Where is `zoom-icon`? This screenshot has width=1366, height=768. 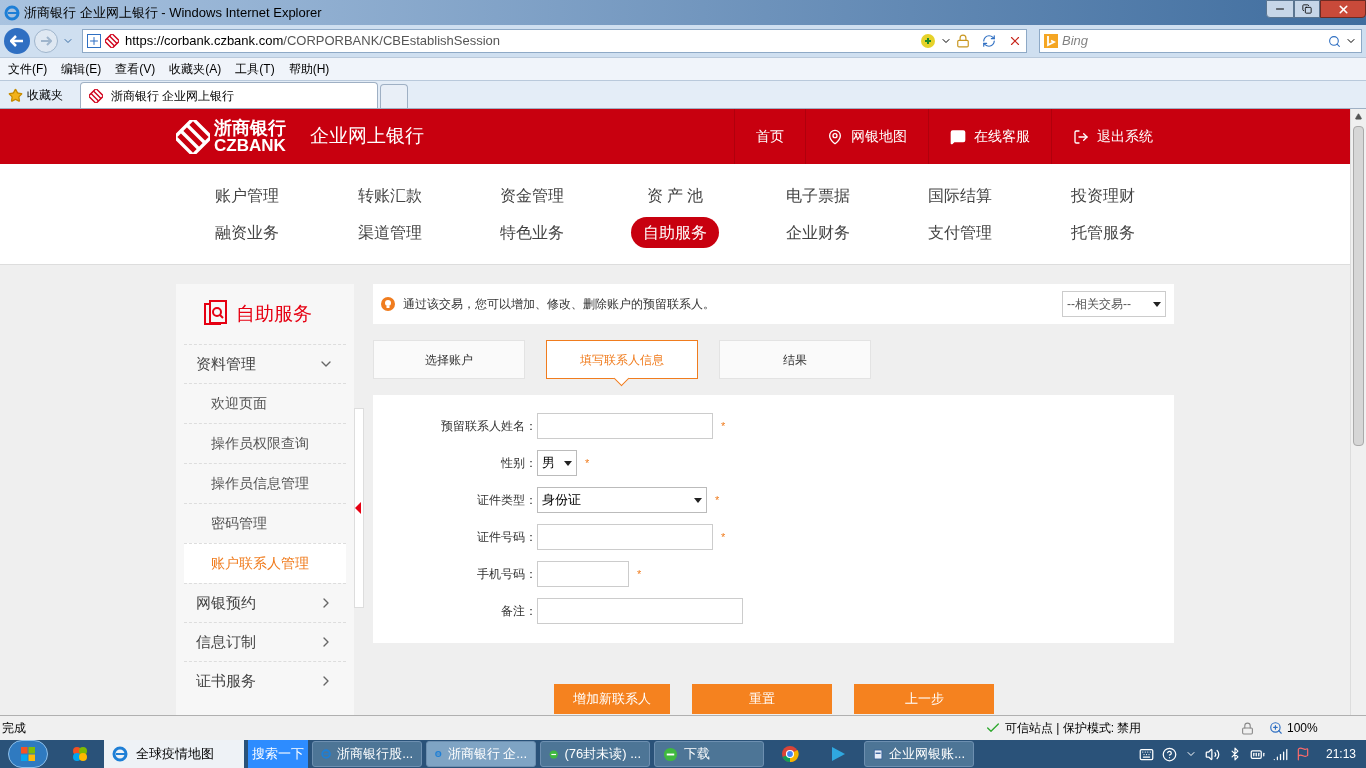 zoom-icon is located at coordinates (1276, 728).